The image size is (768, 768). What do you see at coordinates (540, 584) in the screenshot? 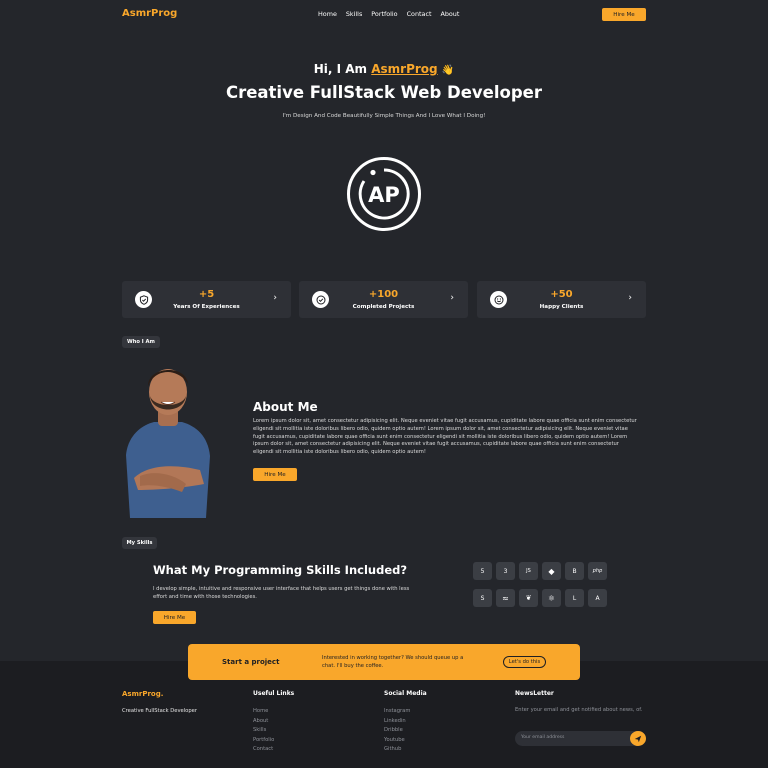
I see `skills-icon-grid: 5 3 JS ◆ B php S ≈ ❦ ⚛ L A` at bounding box center [540, 584].